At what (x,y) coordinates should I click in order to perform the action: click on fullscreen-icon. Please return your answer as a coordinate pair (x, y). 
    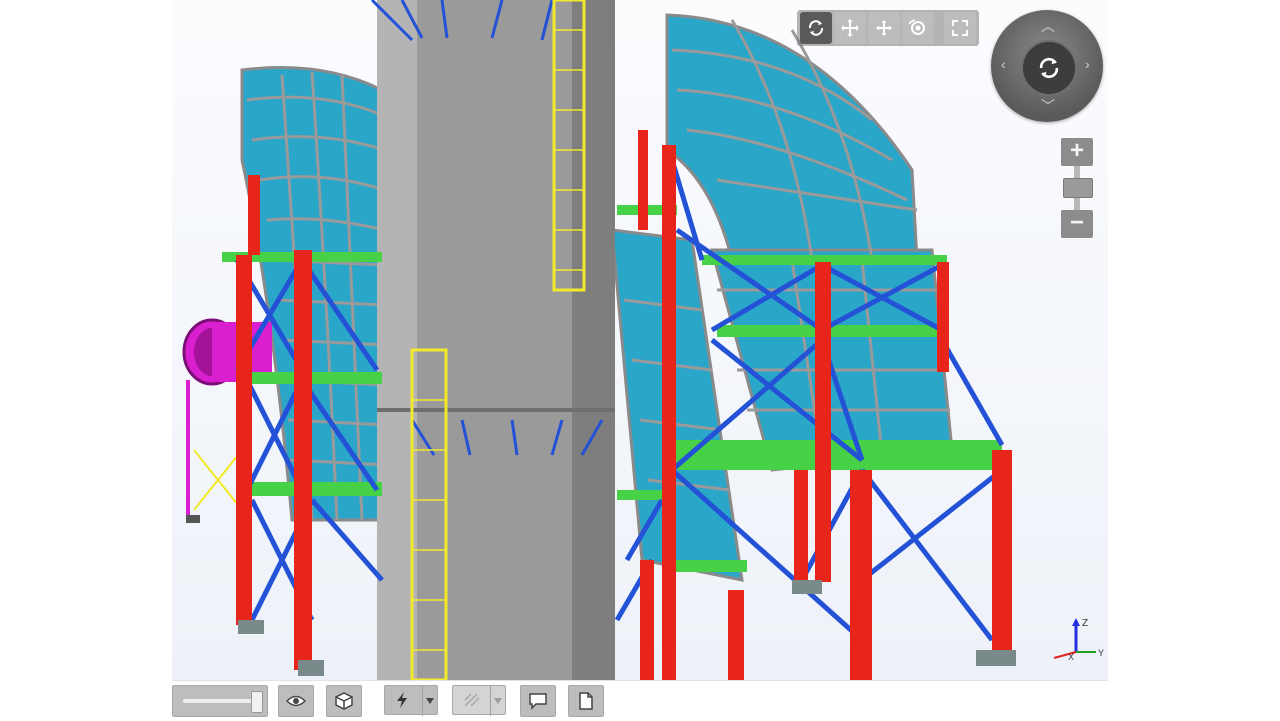
    Looking at the image, I should click on (960, 28).